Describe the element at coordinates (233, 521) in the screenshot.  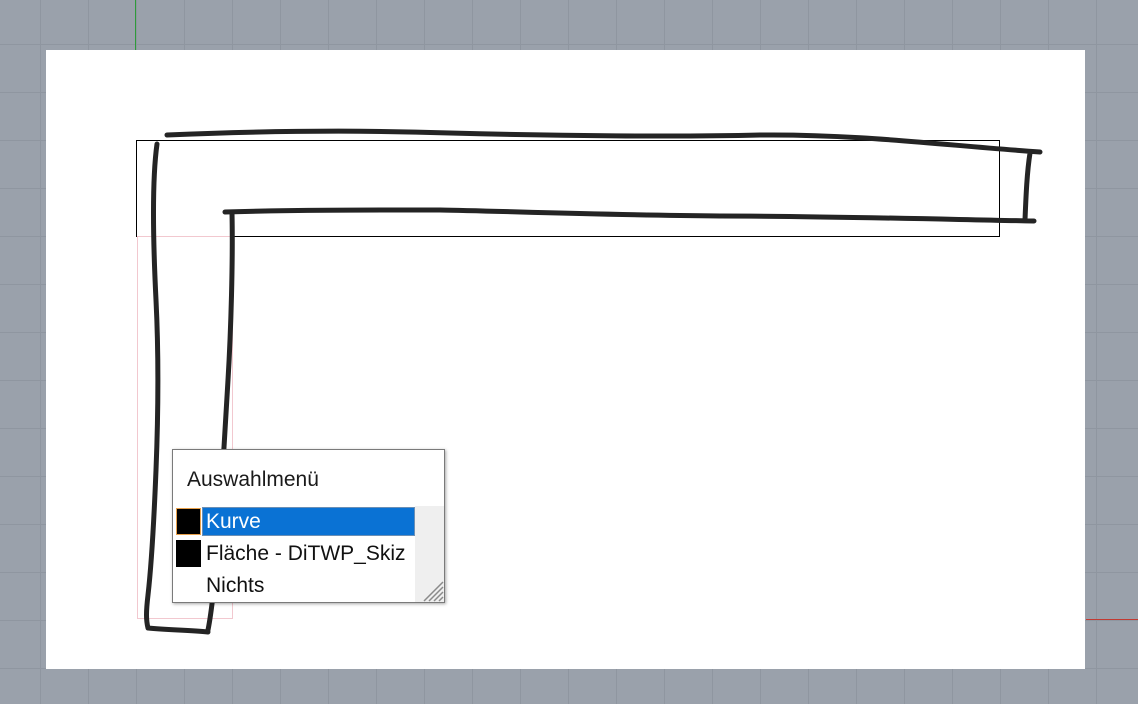
I see `menu-item-label: Kurve` at that location.